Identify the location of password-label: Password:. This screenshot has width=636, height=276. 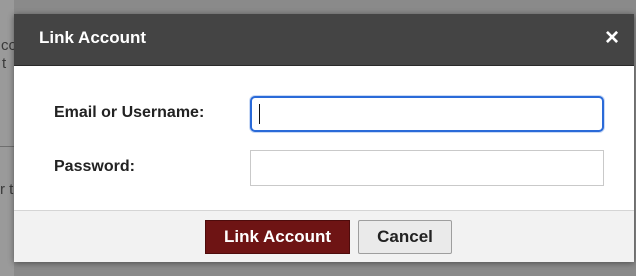
(94, 166).